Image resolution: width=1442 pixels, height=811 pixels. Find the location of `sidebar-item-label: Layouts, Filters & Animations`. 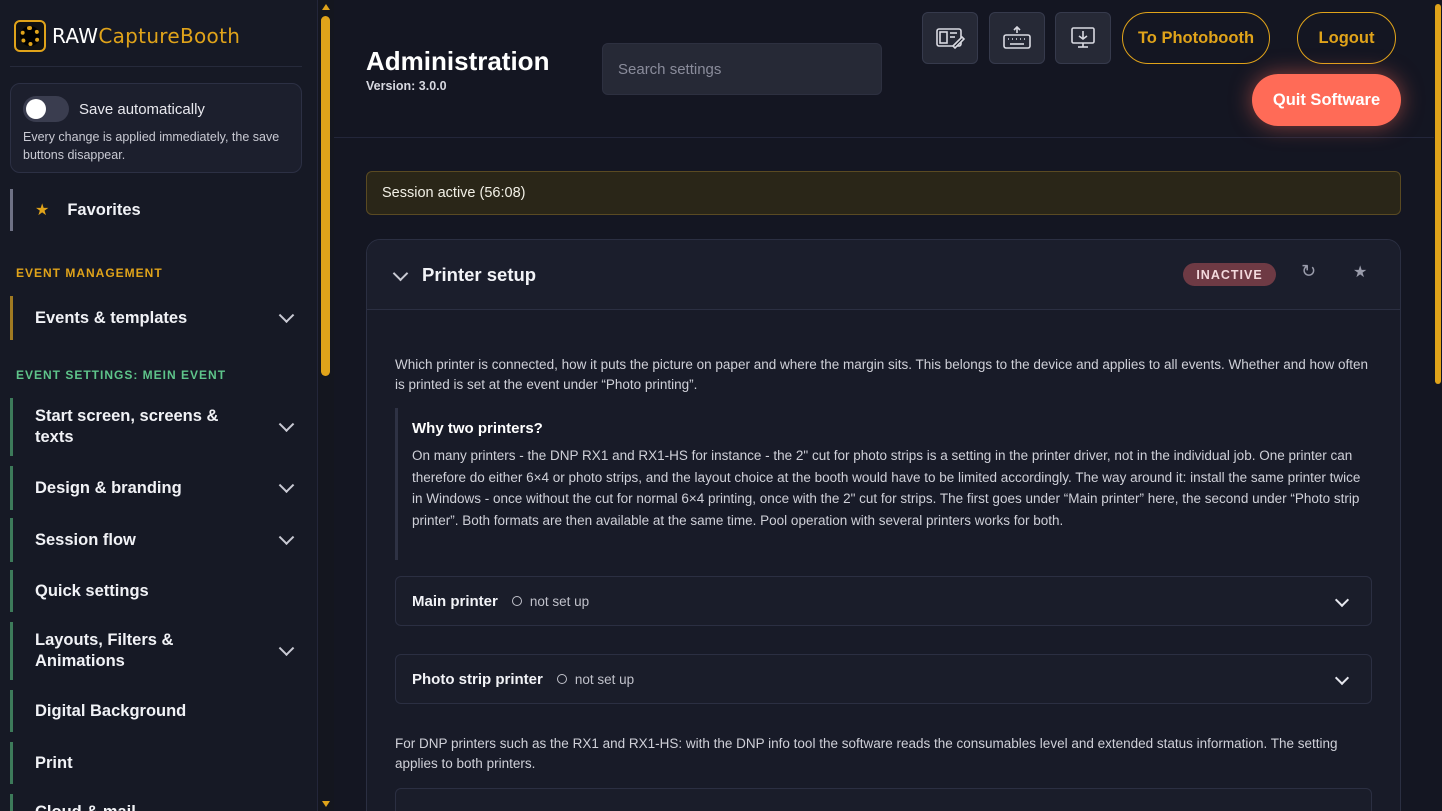

sidebar-item-label: Layouts, Filters & Animations is located at coordinates (104, 650).